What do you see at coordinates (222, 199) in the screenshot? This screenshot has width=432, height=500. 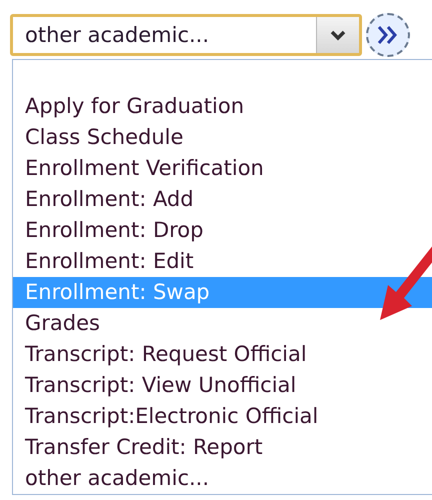 I see `list-option: Enrollment: Add` at bounding box center [222, 199].